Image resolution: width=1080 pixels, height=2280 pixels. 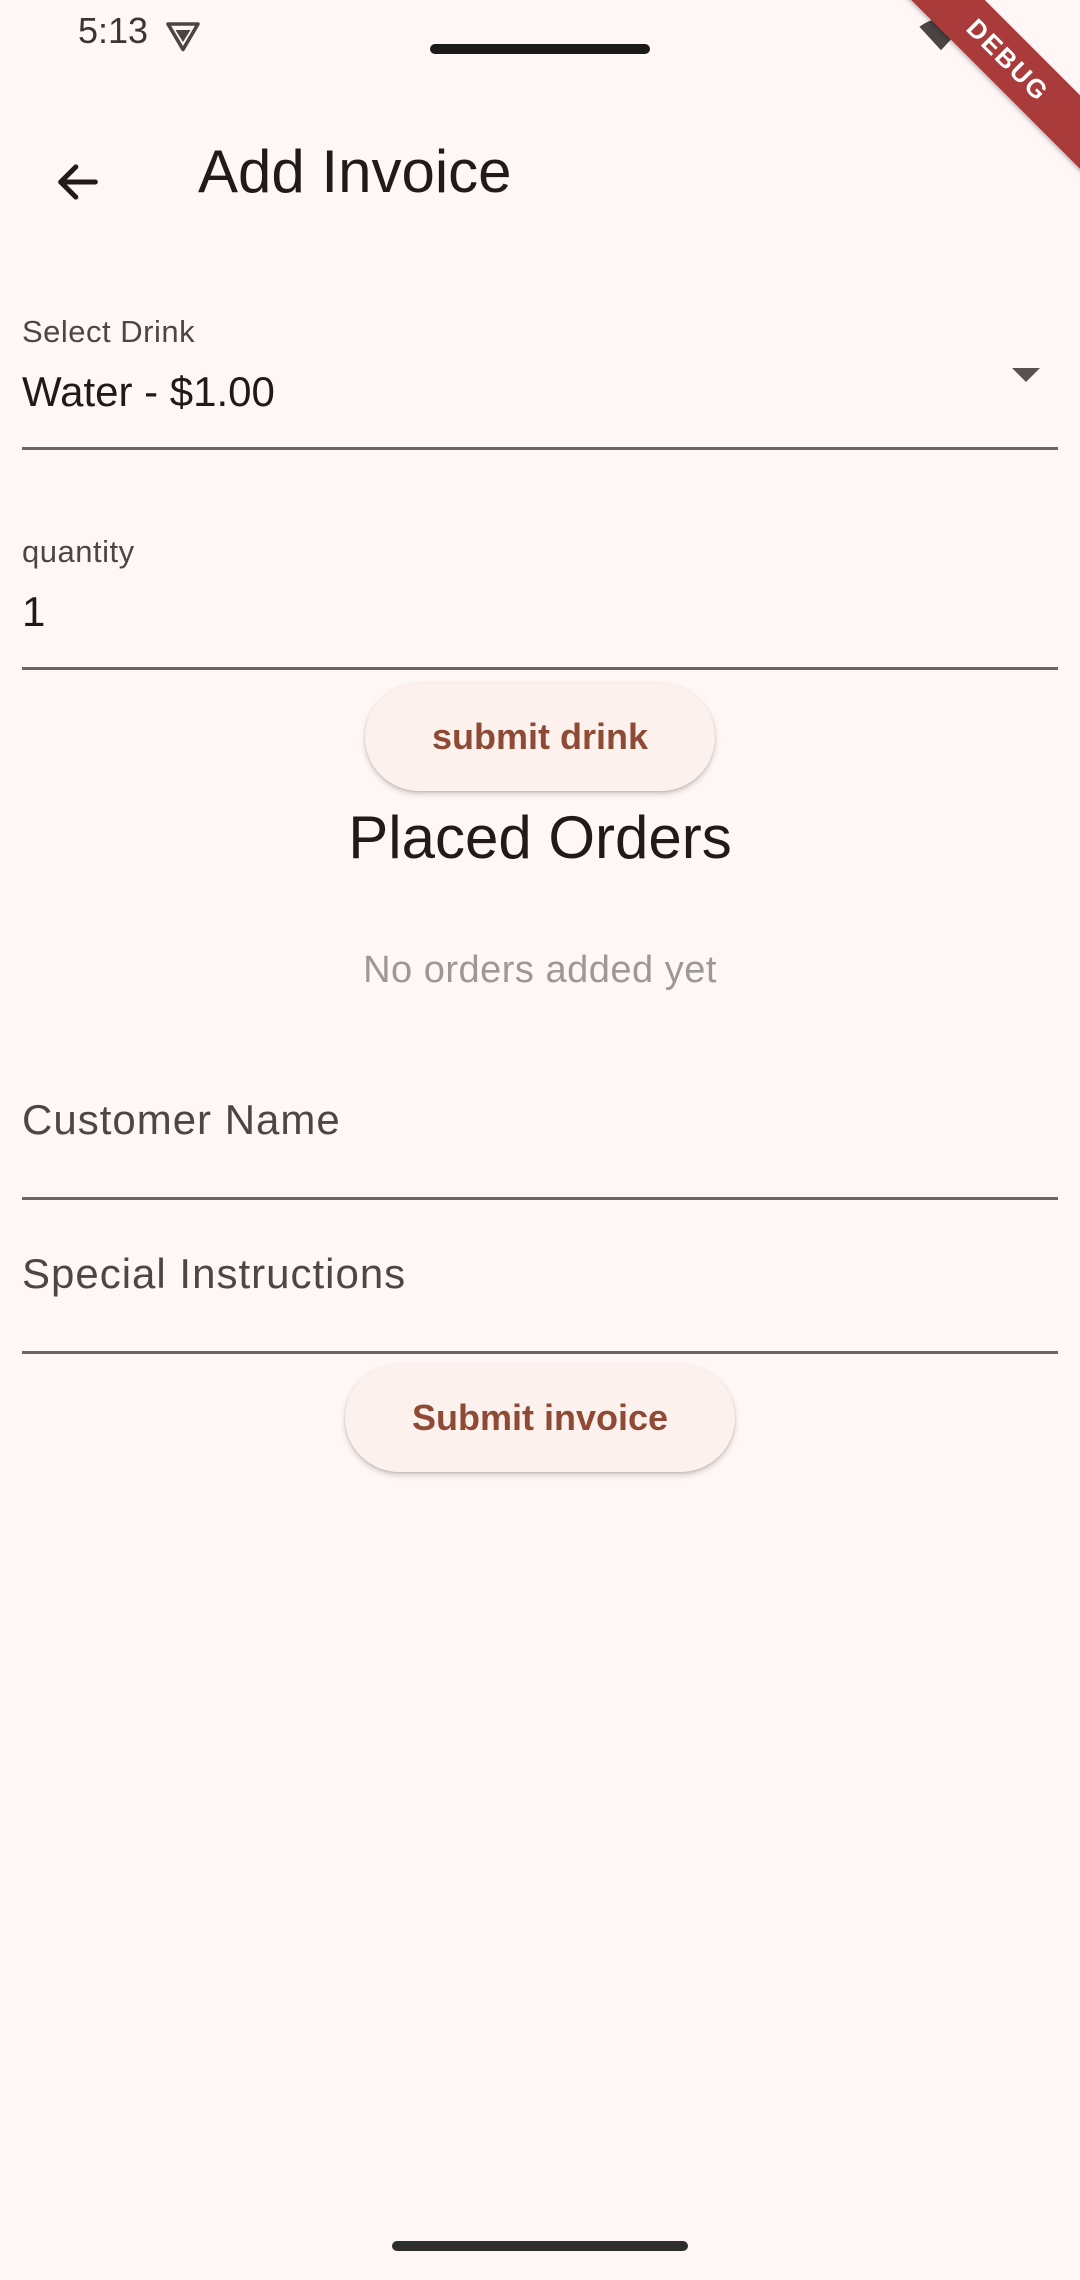 I want to click on status-time: 5:13, so click(x=113, y=30).